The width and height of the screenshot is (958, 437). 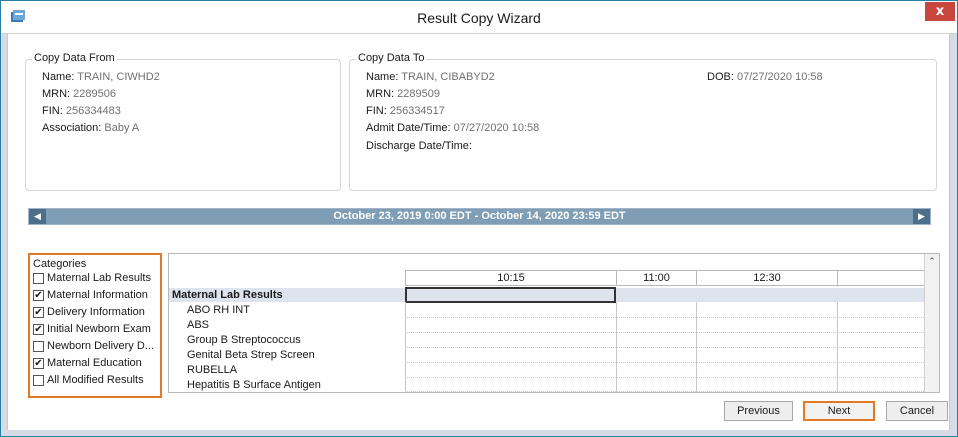 I want to click on result-row-abo-rh: ABO RH INT, so click(x=218, y=310).